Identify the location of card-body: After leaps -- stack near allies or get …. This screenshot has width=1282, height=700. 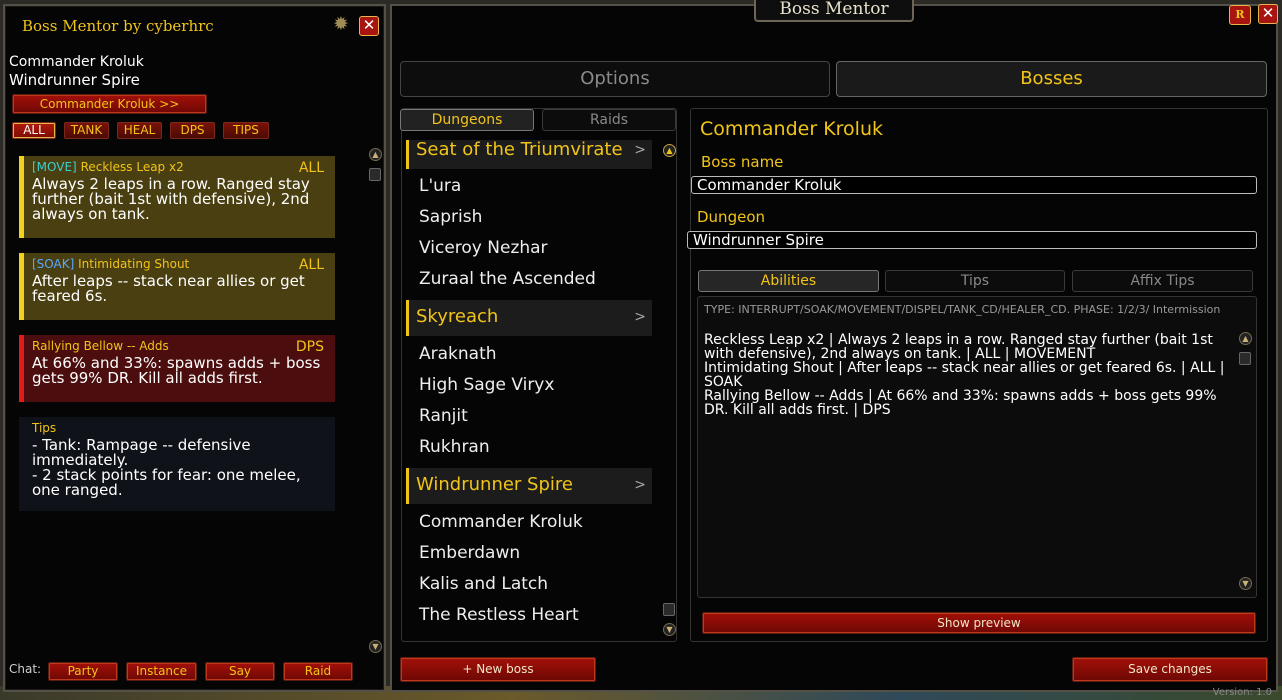
(168, 288).